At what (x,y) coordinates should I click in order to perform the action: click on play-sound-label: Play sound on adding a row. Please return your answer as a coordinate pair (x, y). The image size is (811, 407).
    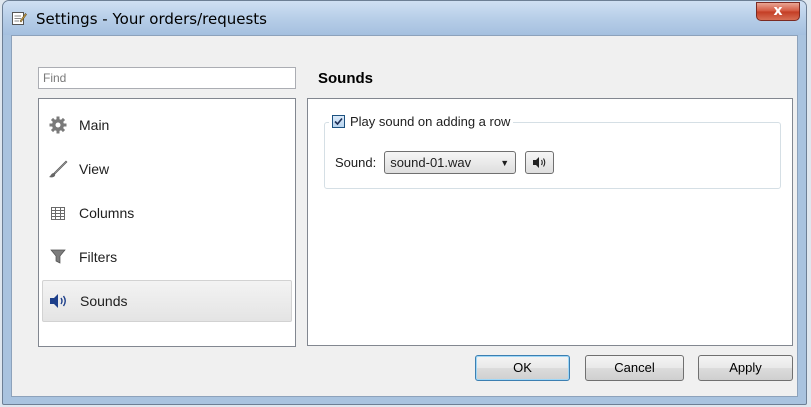
    Looking at the image, I should click on (430, 121).